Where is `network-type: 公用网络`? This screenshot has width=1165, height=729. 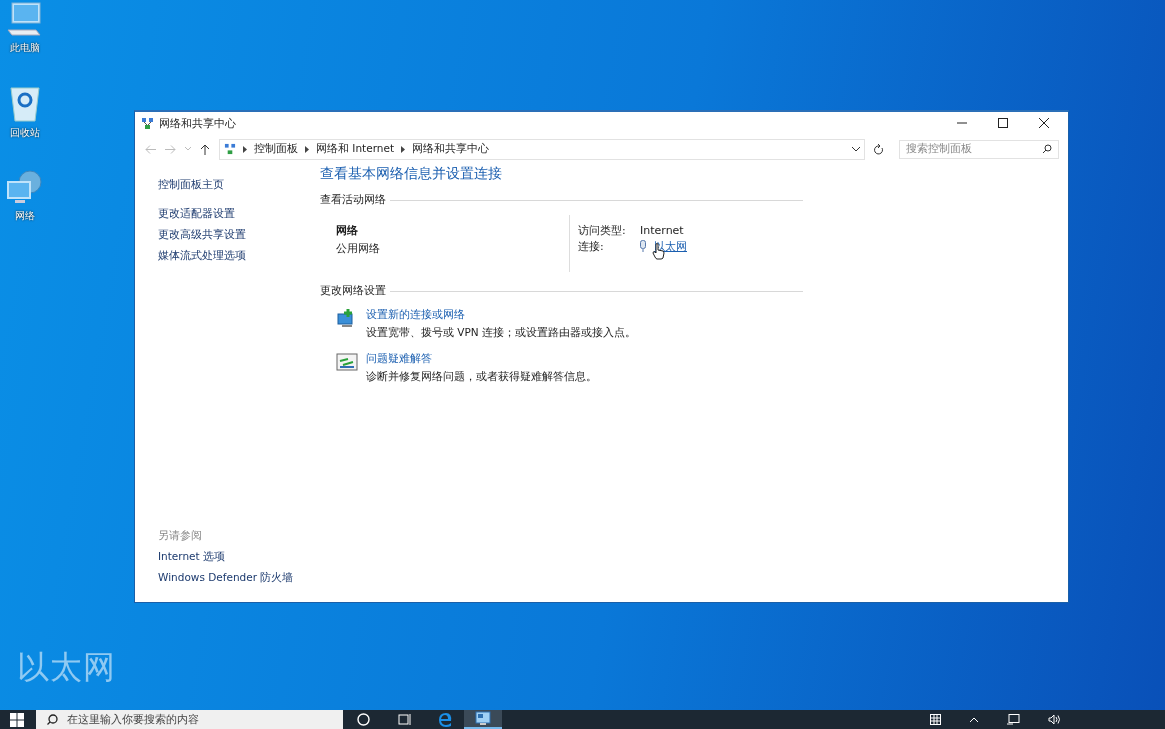
network-type: 公用网络 is located at coordinates (358, 248).